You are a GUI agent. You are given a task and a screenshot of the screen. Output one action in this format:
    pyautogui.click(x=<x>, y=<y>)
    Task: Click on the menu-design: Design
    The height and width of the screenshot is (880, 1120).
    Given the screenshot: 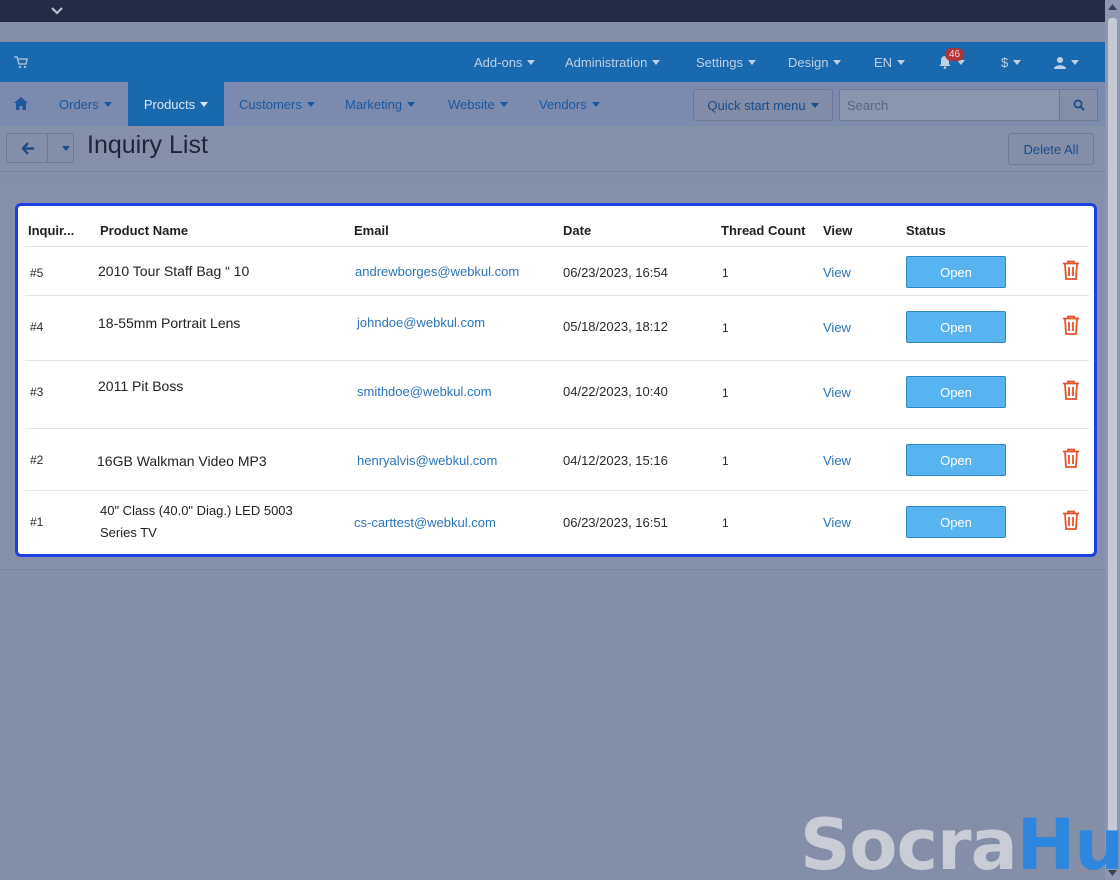 What is the action you would take?
    pyautogui.click(x=815, y=62)
    